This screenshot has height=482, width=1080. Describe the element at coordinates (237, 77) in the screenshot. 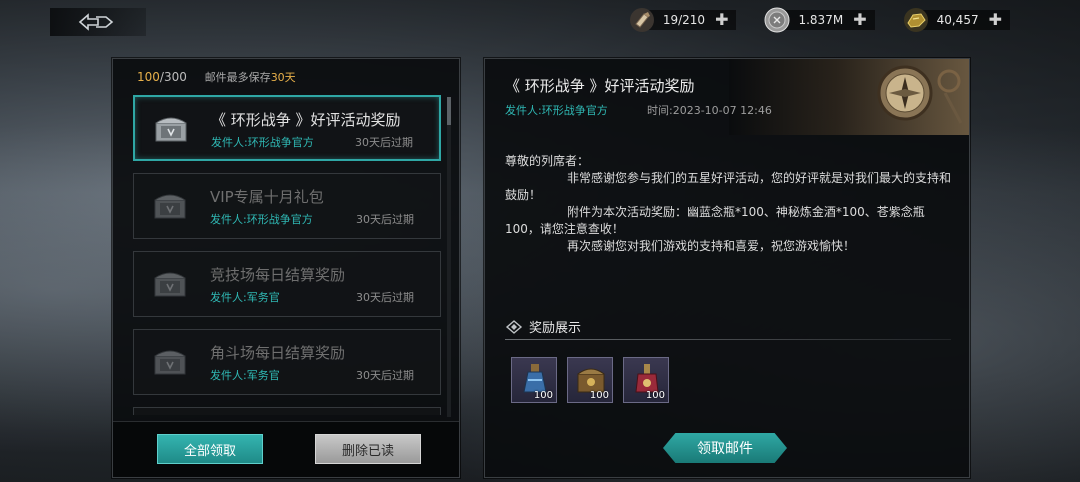

I see `retention-prefix: 邮件最多保存` at that location.